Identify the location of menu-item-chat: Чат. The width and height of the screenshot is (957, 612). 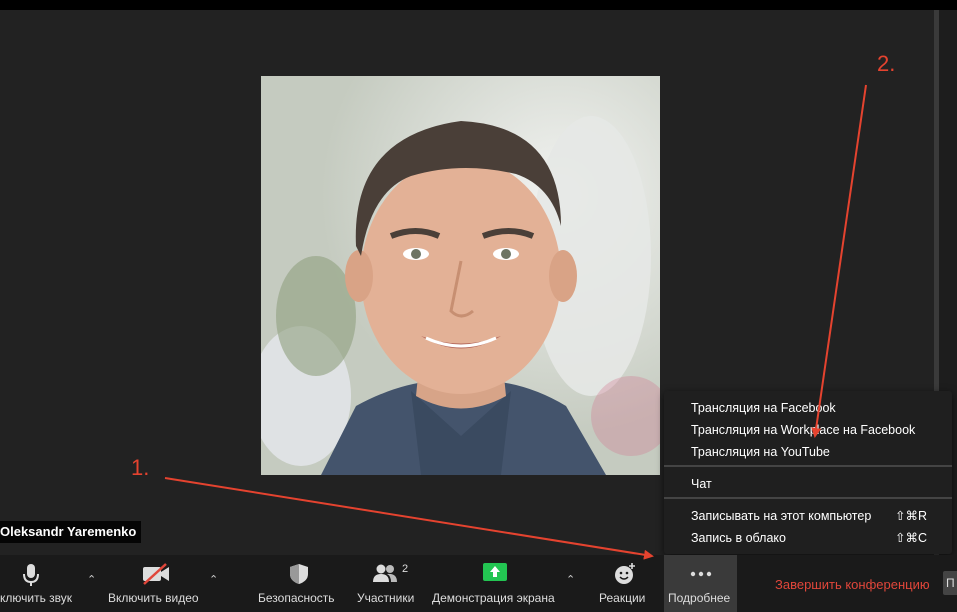
(809, 484).